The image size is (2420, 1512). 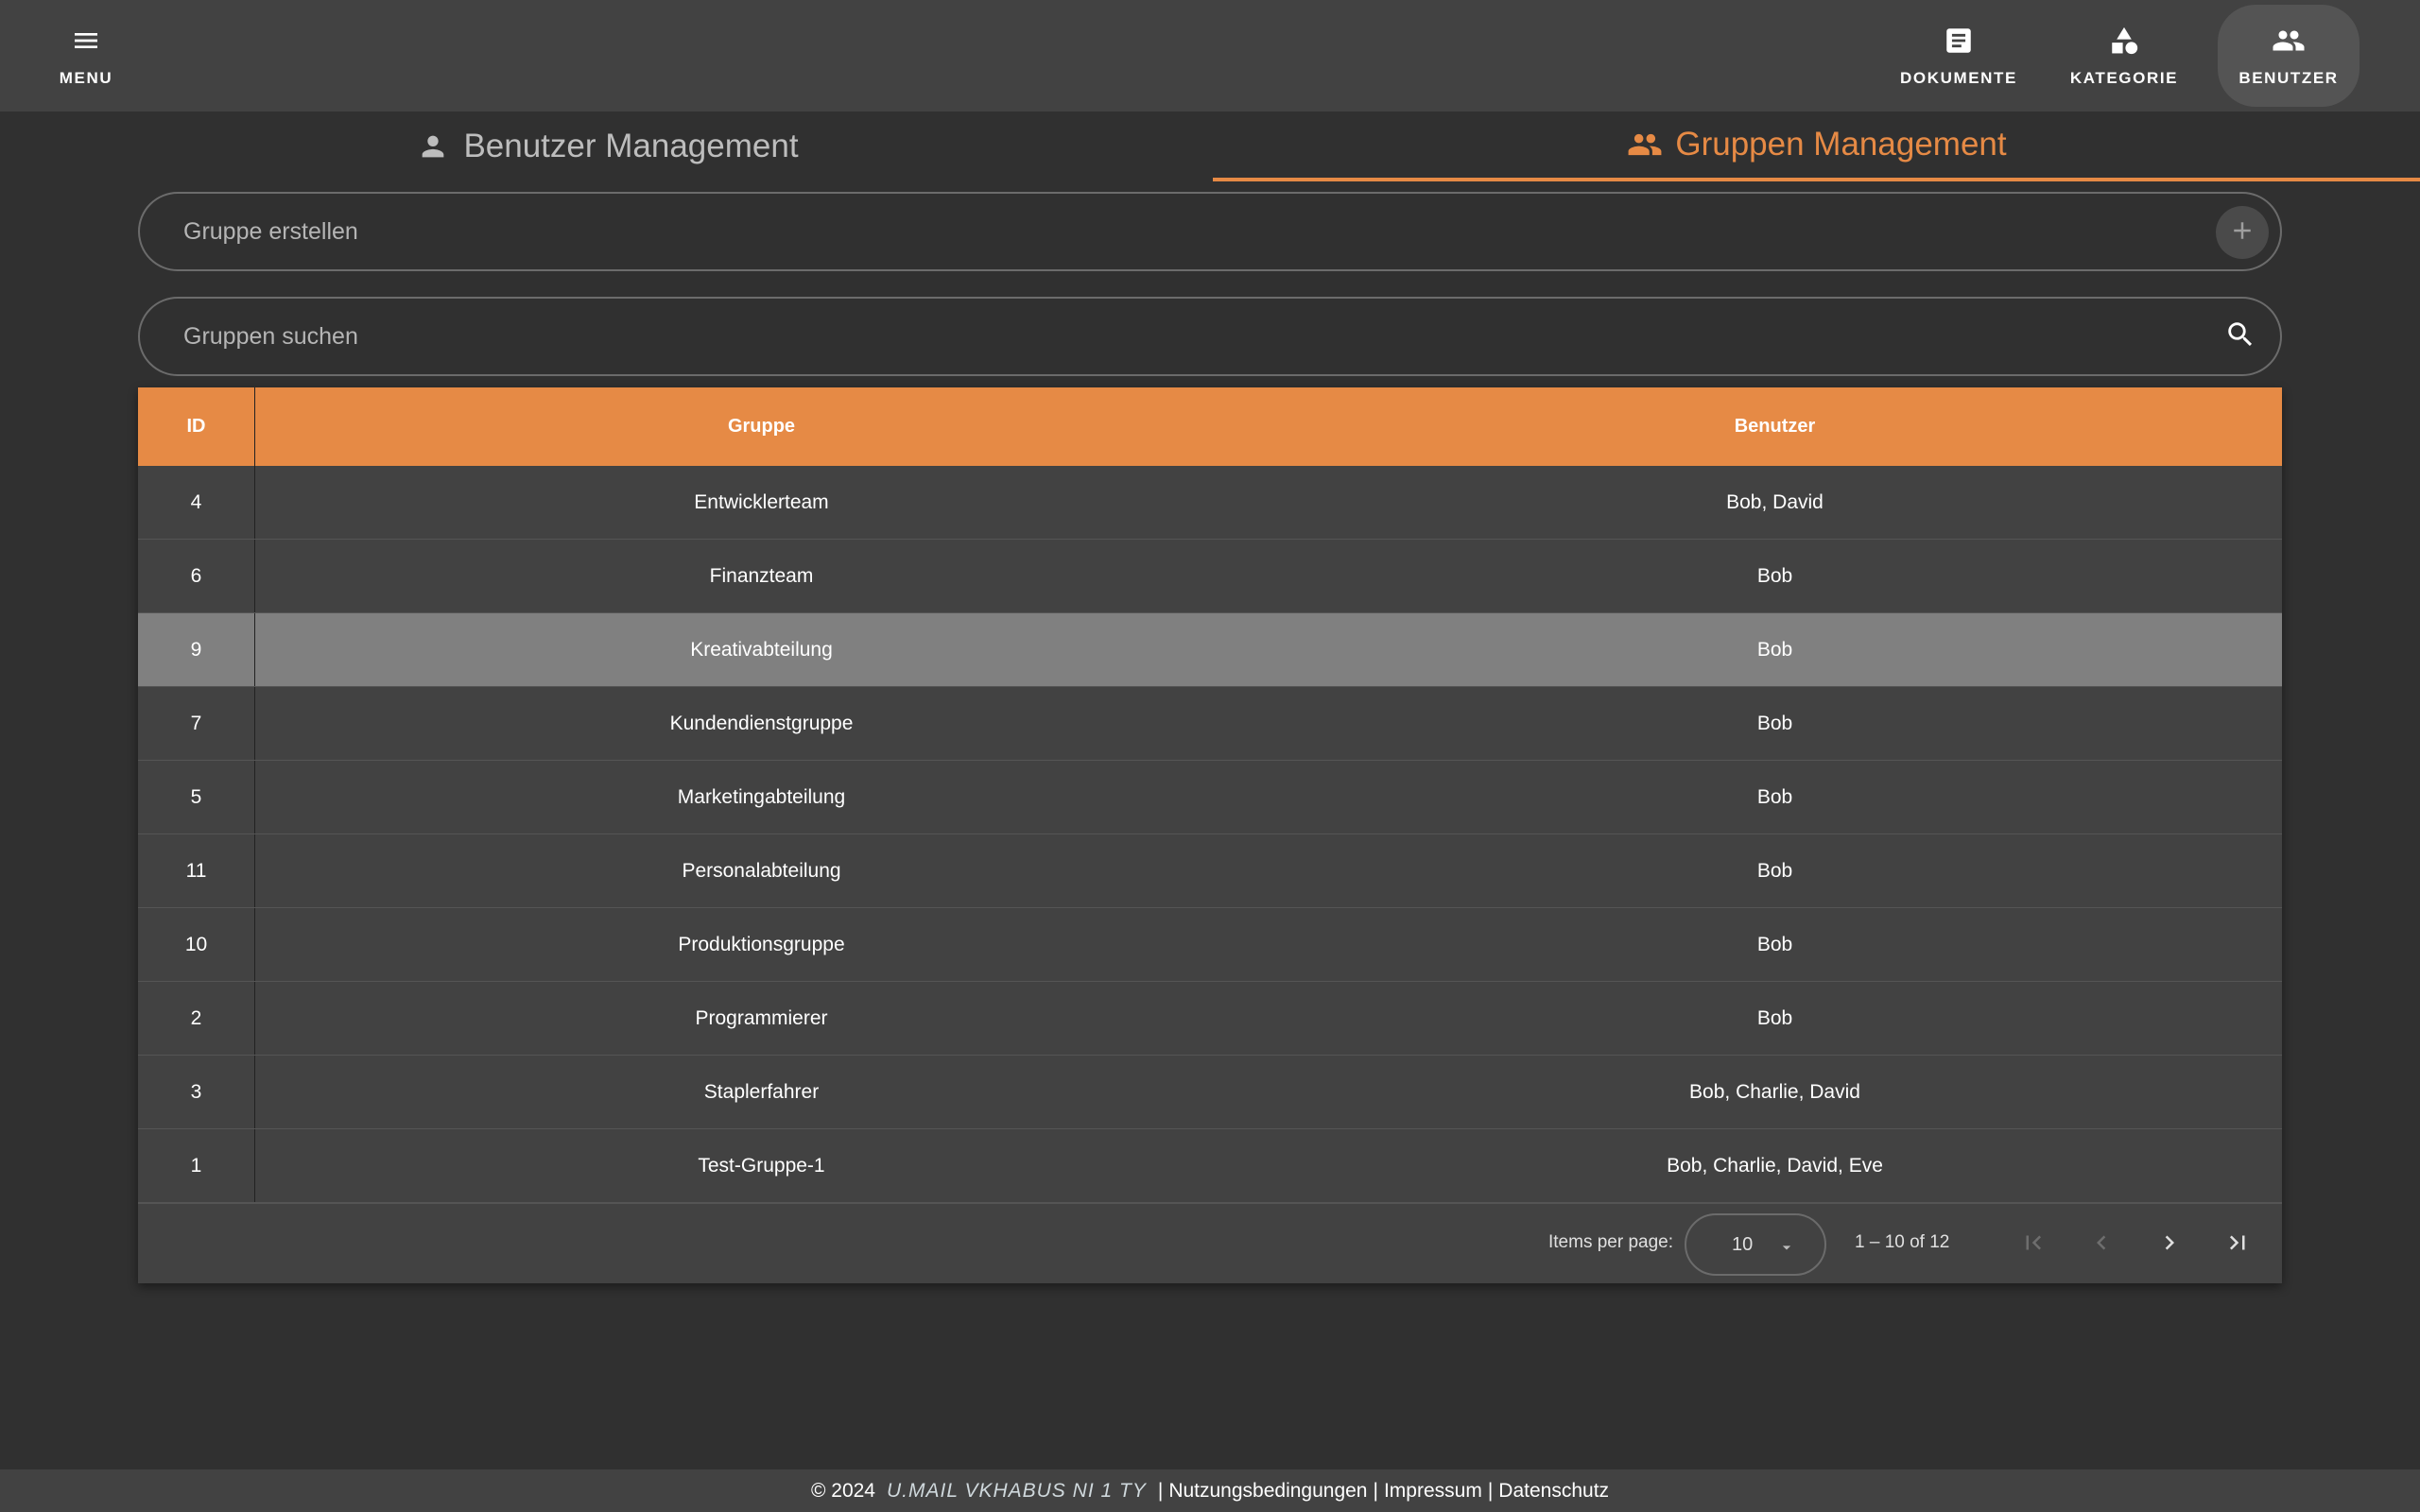 What do you see at coordinates (1959, 41) in the screenshot?
I see `document-icon` at bounding box center [1959, 41].